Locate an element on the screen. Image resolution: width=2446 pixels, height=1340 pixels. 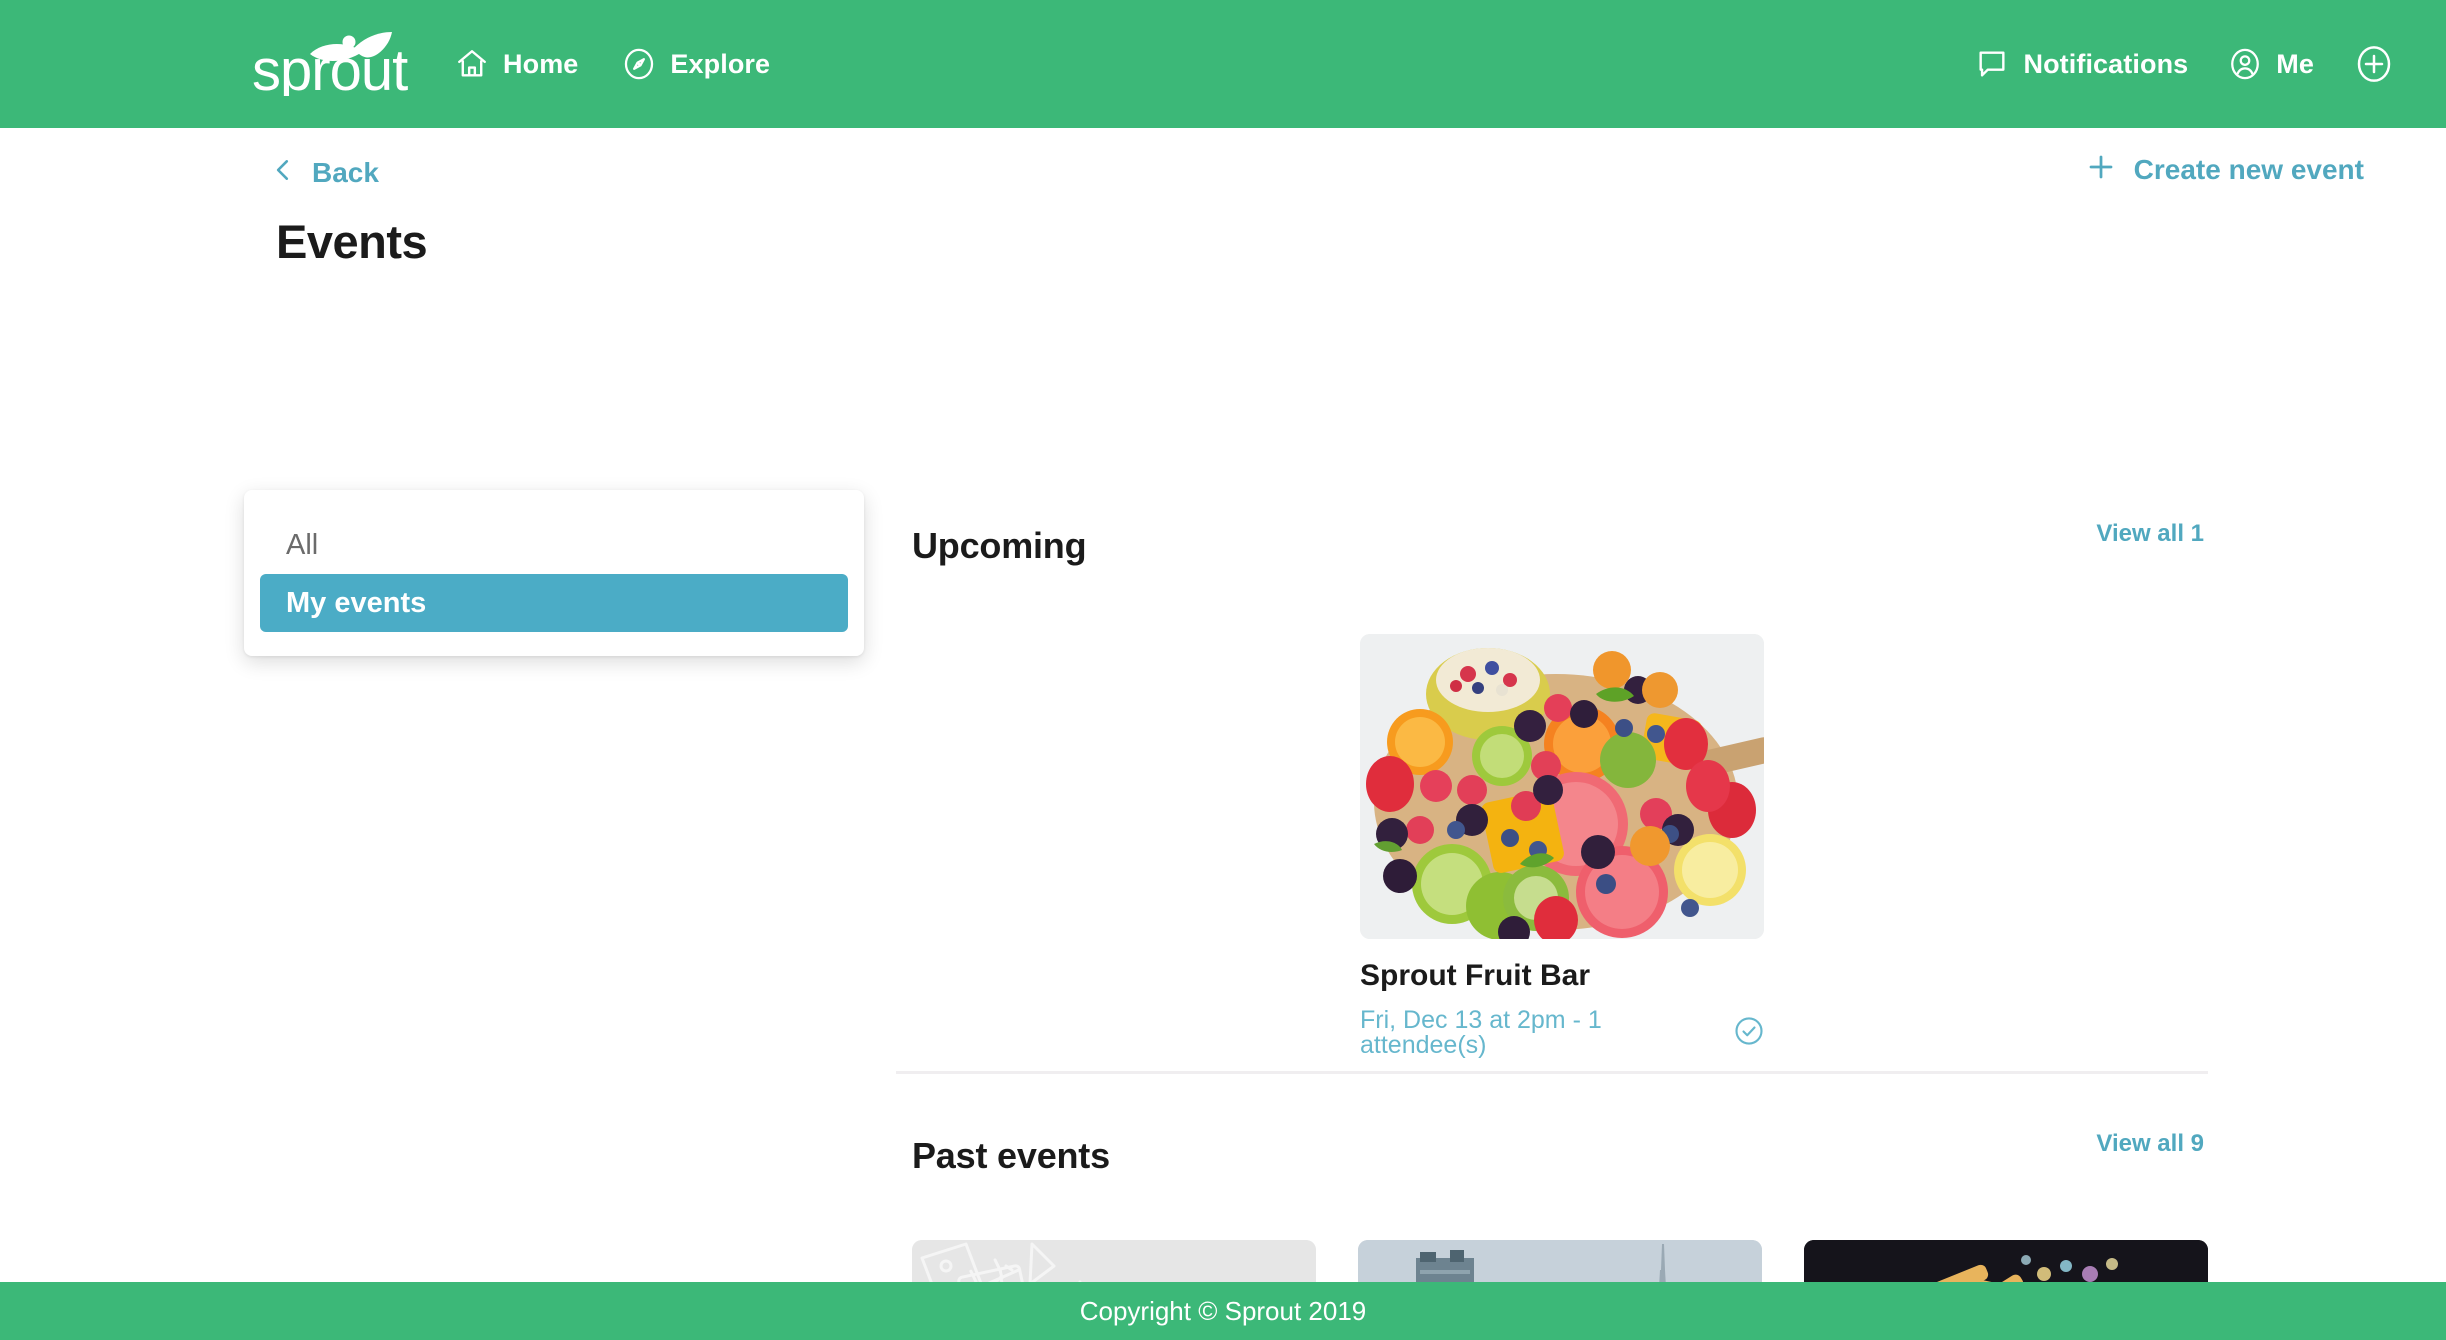
compass-icon is located at coordinates (639, 64).